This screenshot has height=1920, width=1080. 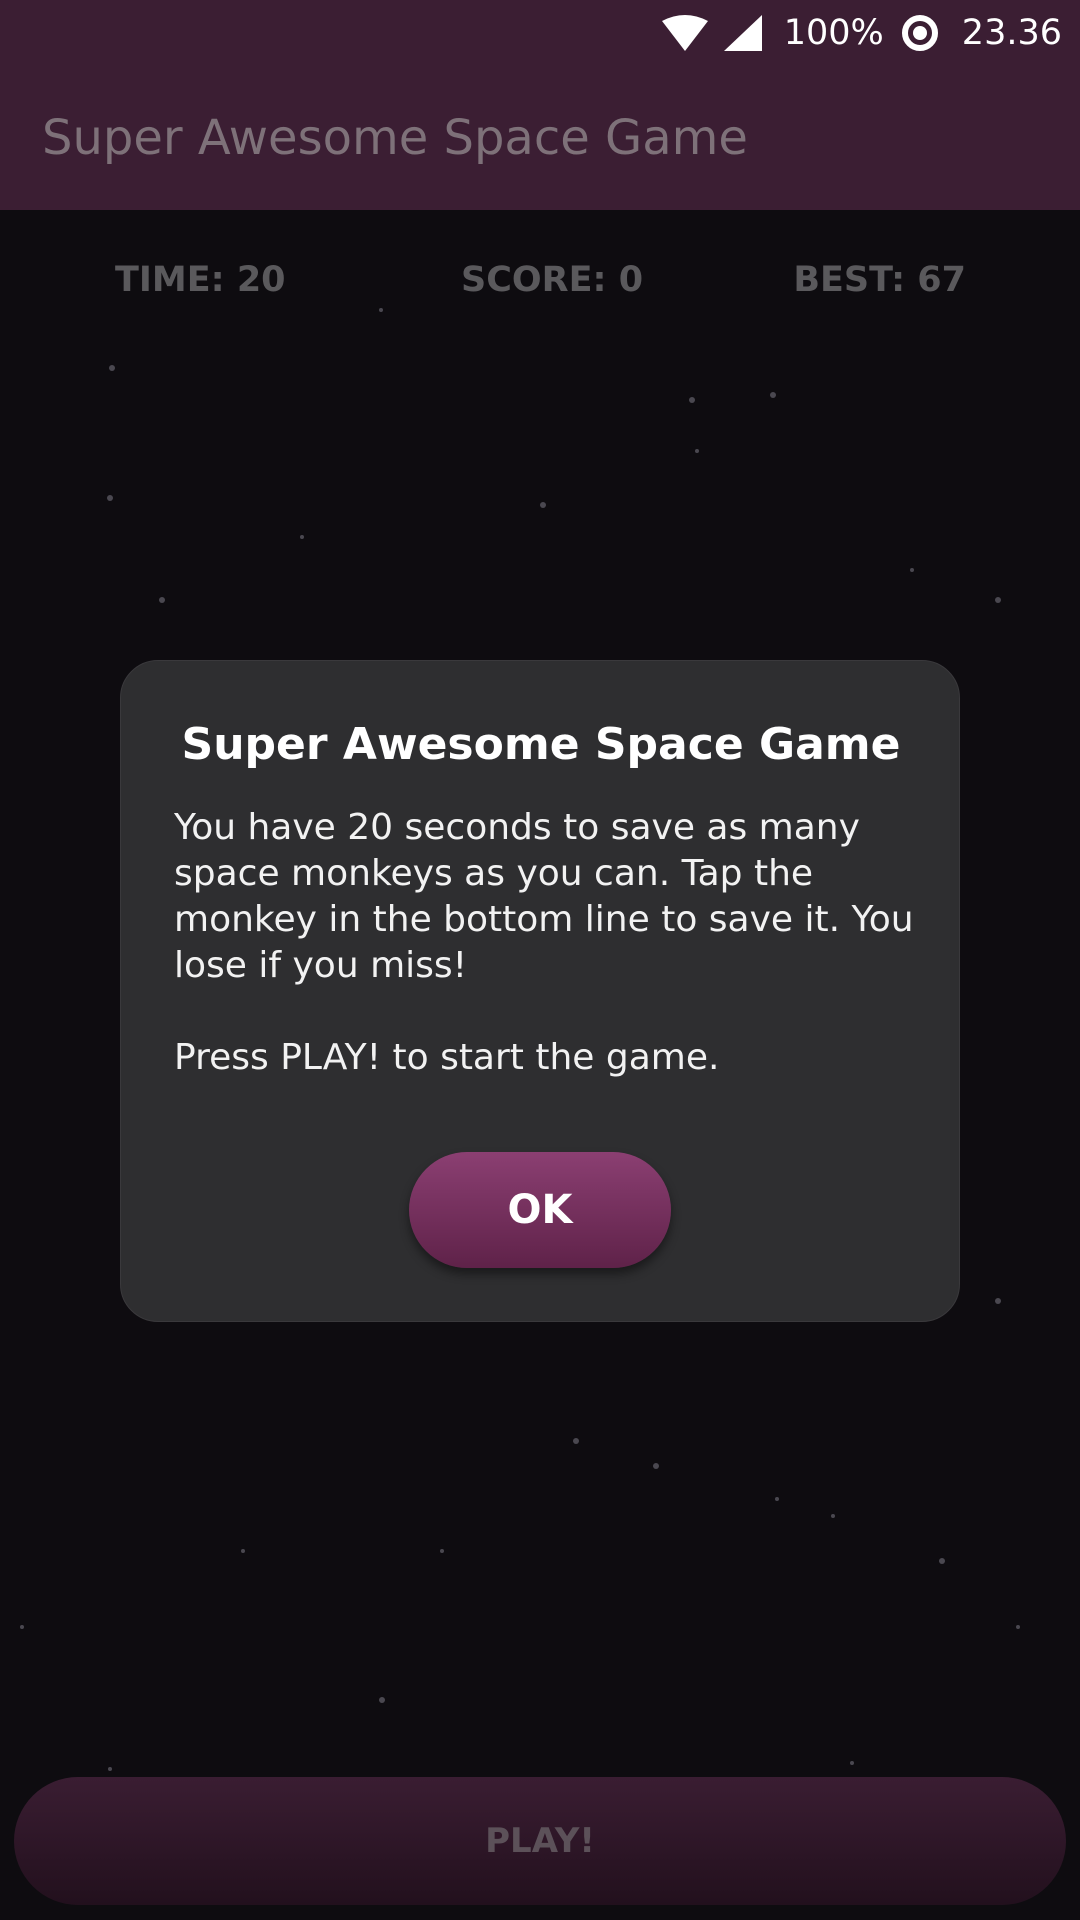 What do you see at coordinates (395, 138) in the screenshot?
I see `app-title: Super Awesome Space Game` at bounding box center [395, 138].